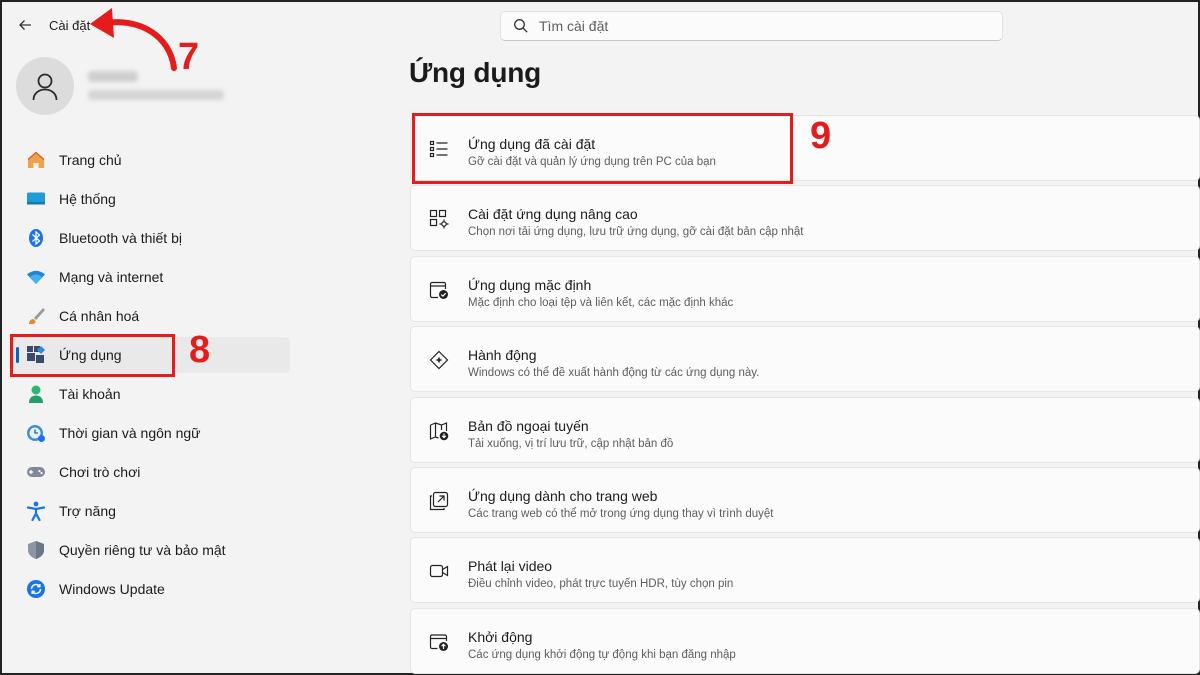  I want to click on sidebar-item-system: Hệ thống, so click(151, 199).